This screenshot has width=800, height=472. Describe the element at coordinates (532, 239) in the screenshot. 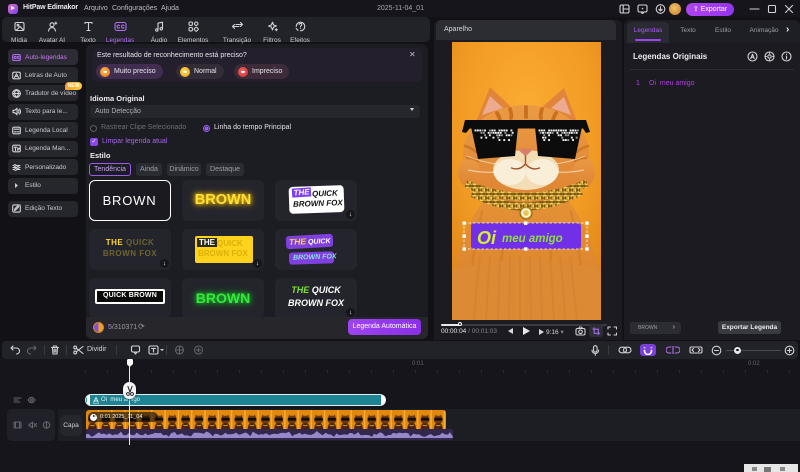

I see `svg-text: meu amigo` at that location.